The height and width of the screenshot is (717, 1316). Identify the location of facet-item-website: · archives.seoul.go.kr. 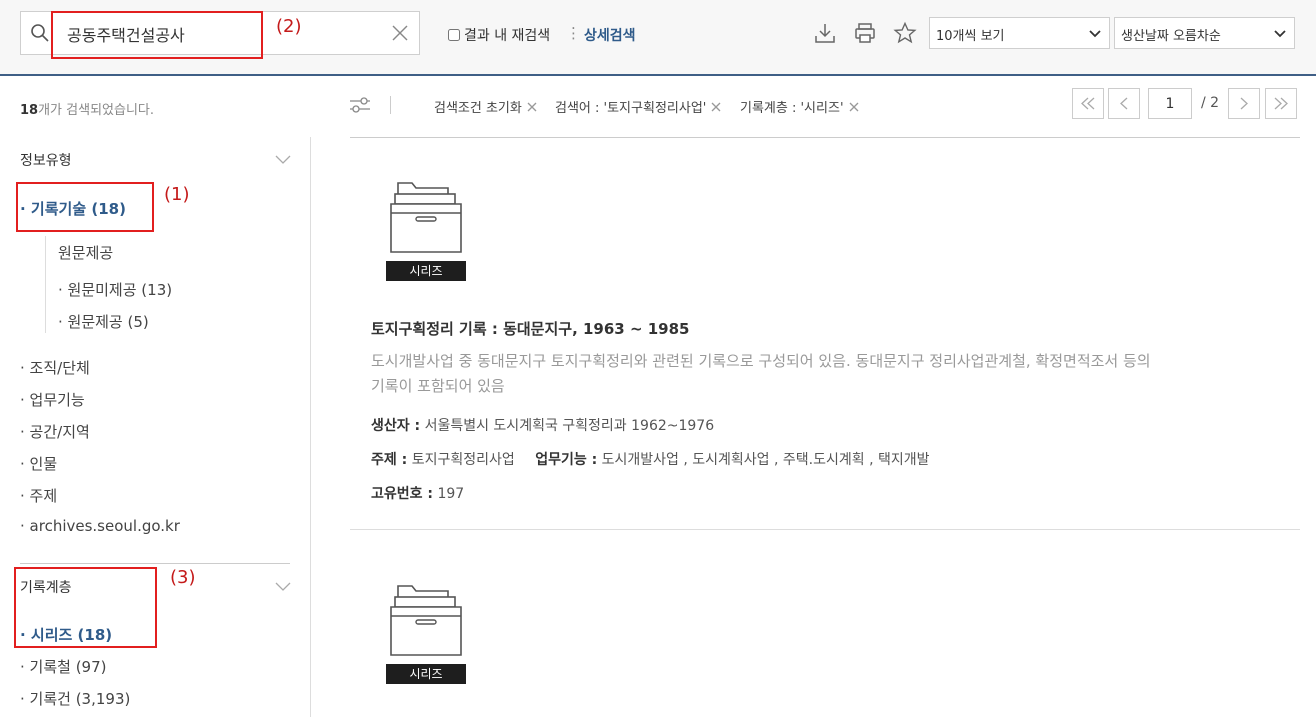
(100, 526).